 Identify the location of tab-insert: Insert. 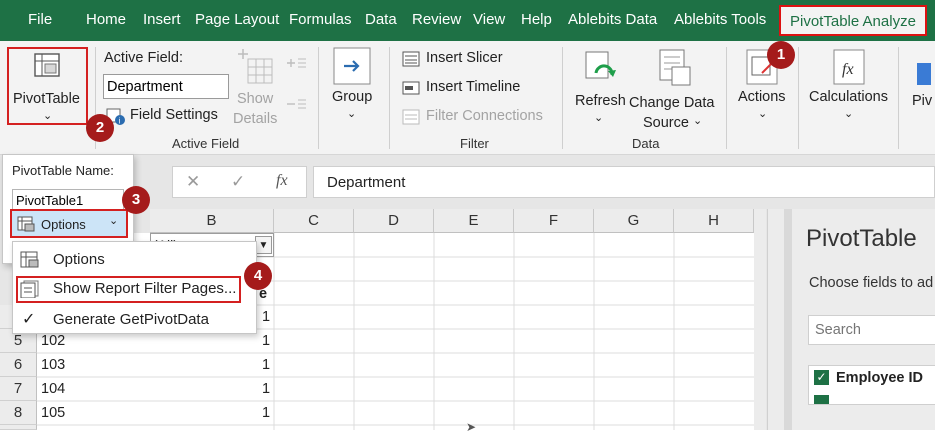
(162, 19).